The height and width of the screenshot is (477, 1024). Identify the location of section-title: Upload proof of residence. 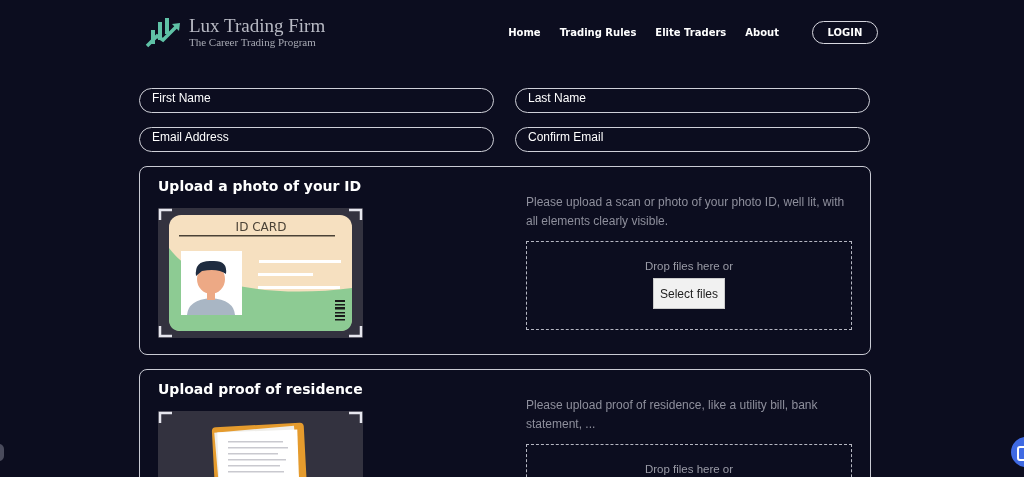
(261, 389).